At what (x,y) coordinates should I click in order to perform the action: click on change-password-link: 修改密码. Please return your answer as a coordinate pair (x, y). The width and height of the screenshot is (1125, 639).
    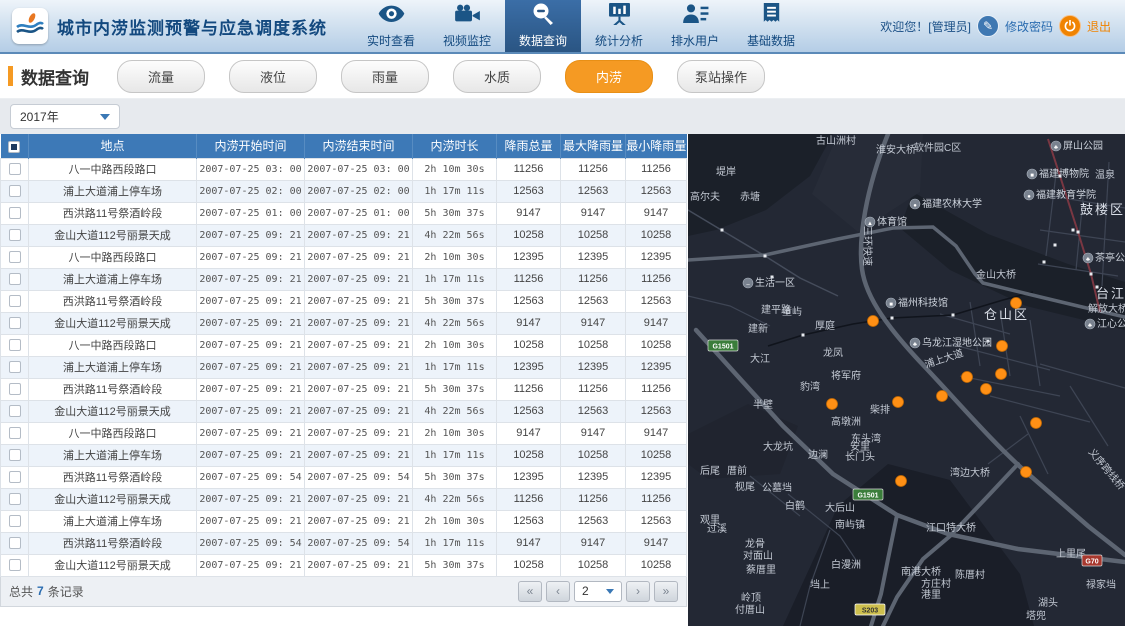
    Looking at the image, I should click on (1029, 26).